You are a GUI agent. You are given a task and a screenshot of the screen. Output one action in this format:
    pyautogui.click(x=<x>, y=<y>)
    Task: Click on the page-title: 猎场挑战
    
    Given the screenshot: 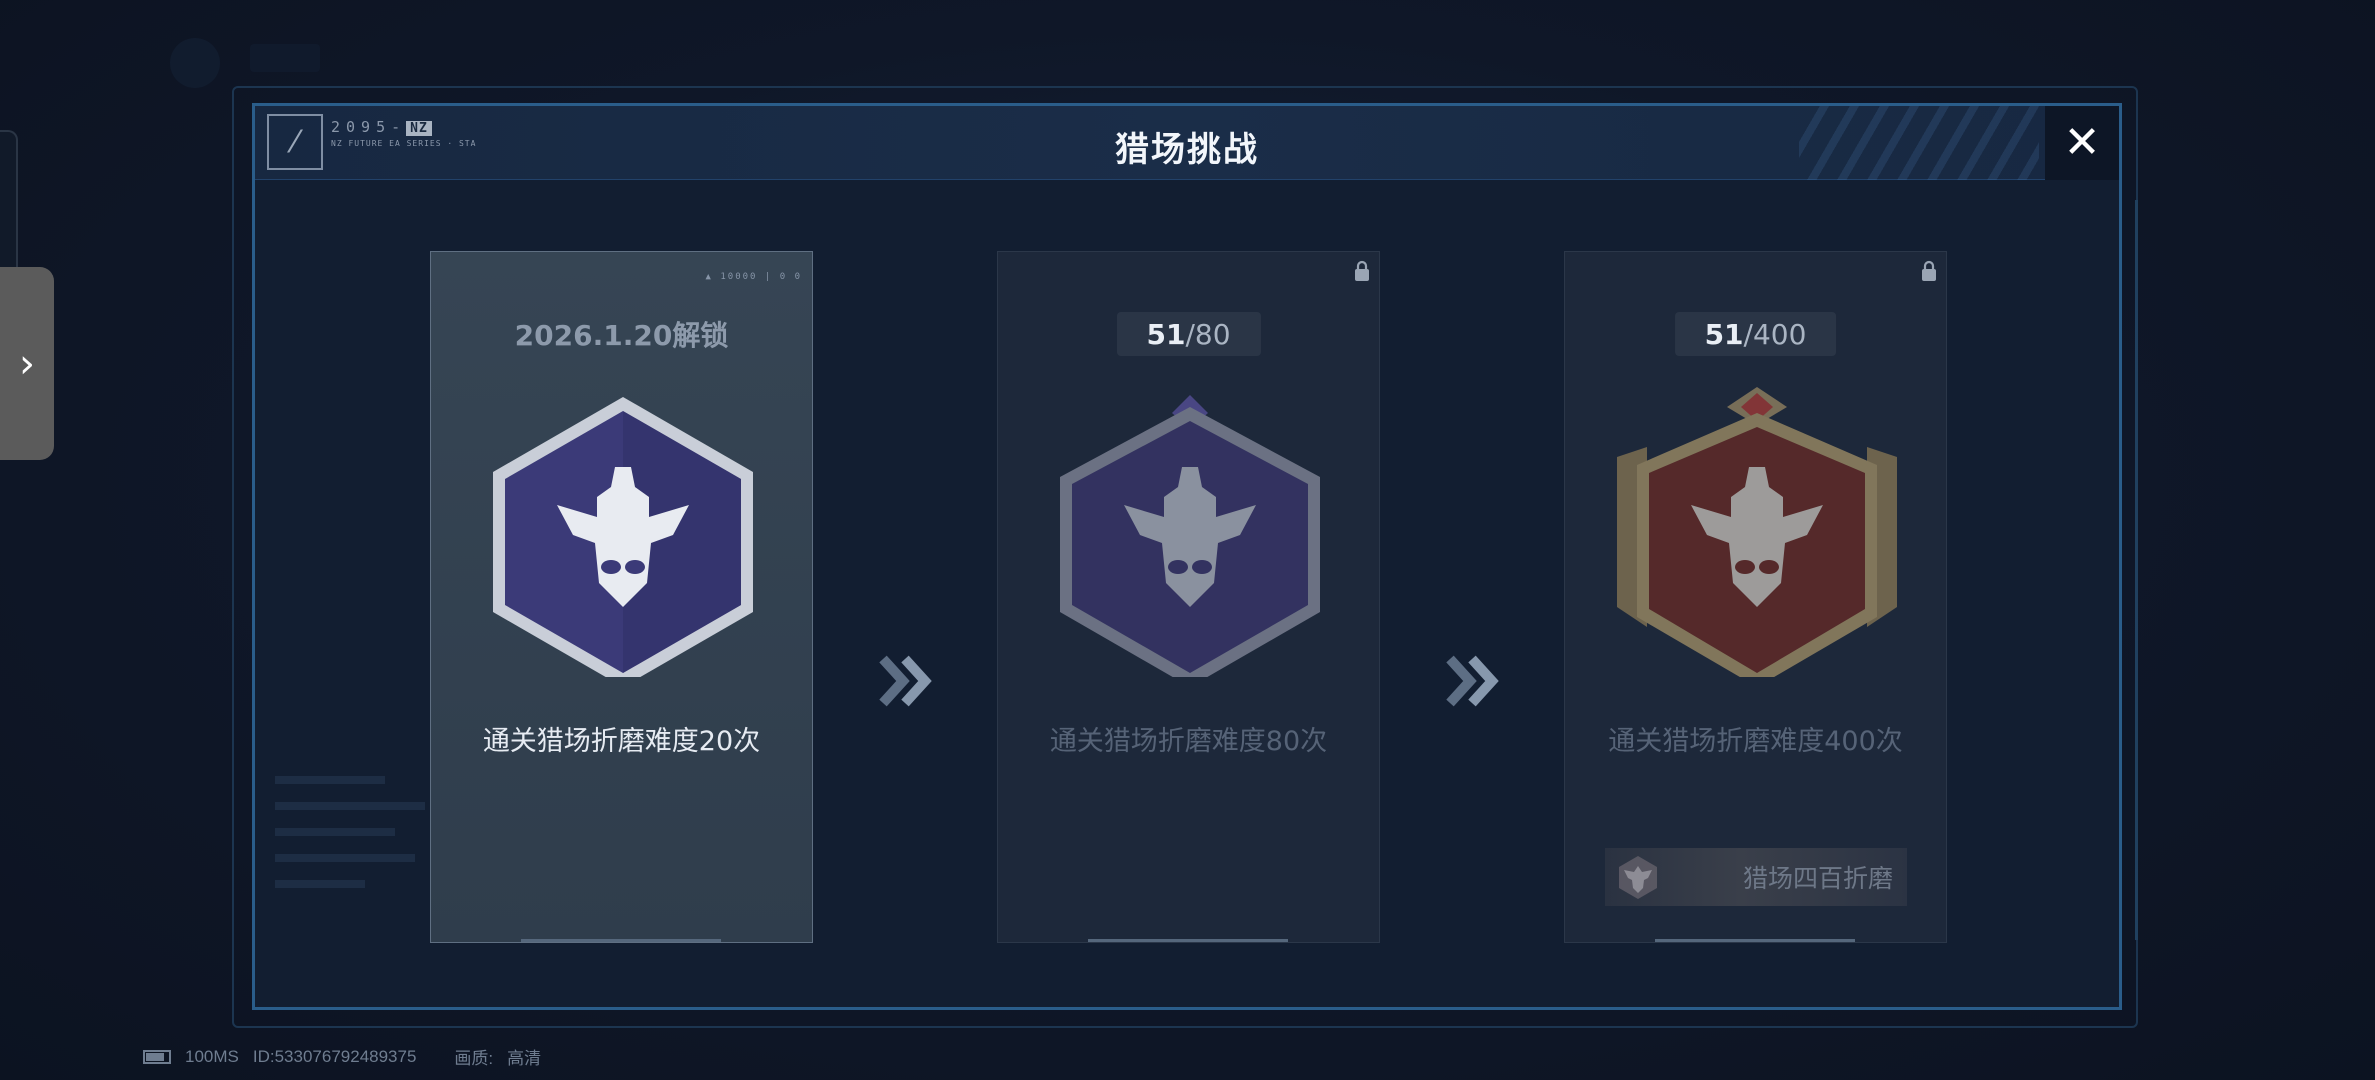 What is the action you would take?
    pyautogui.click(x=1187, y=150)
    